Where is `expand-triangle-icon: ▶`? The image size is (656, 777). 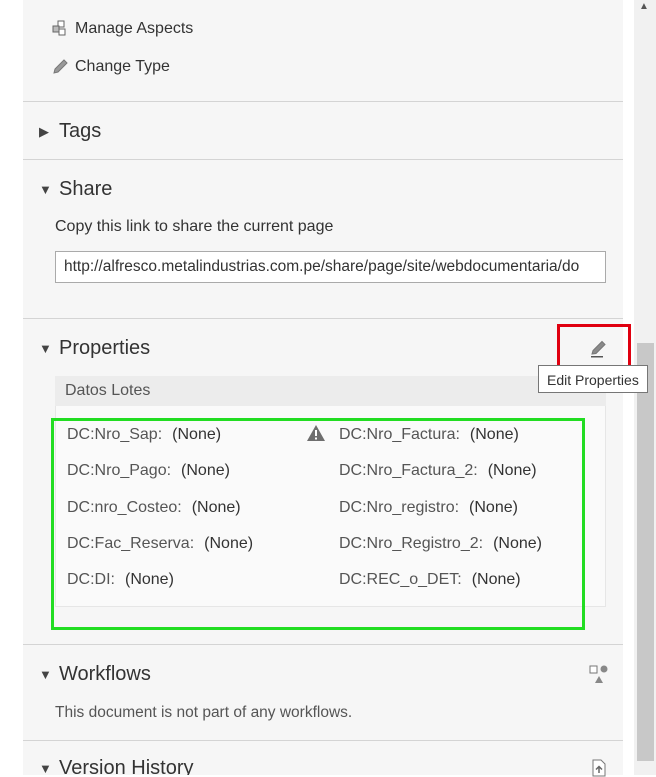 expand-triangle-icon: ▶ is located at coordinates (44, 131).